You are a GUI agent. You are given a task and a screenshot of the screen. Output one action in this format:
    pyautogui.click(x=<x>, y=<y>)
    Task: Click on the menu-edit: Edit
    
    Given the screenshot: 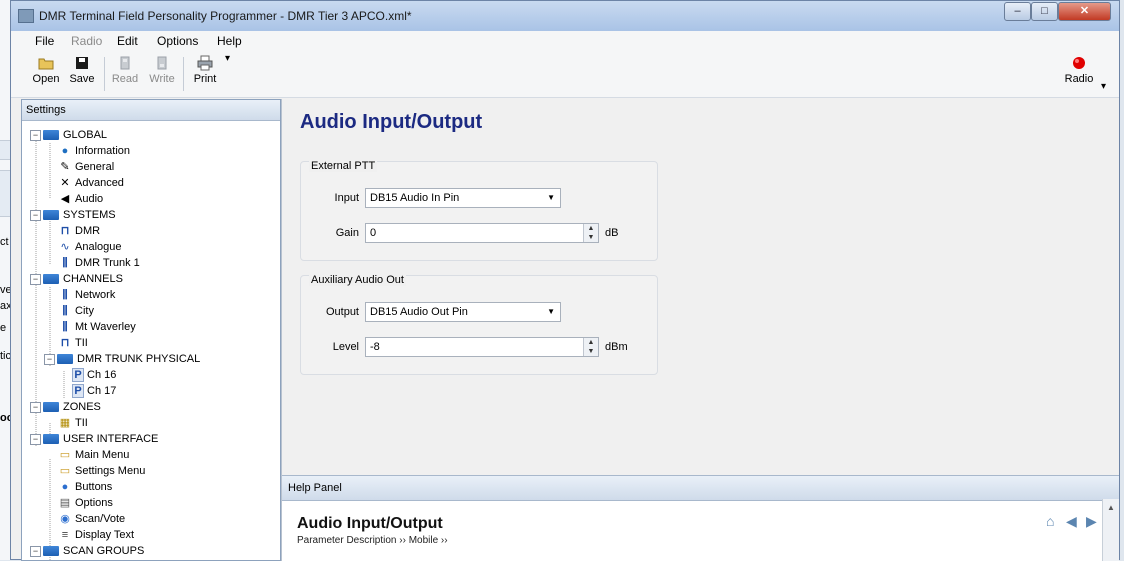 What is the action you would take?
    pyautogui.click(x=127, y=41)
    